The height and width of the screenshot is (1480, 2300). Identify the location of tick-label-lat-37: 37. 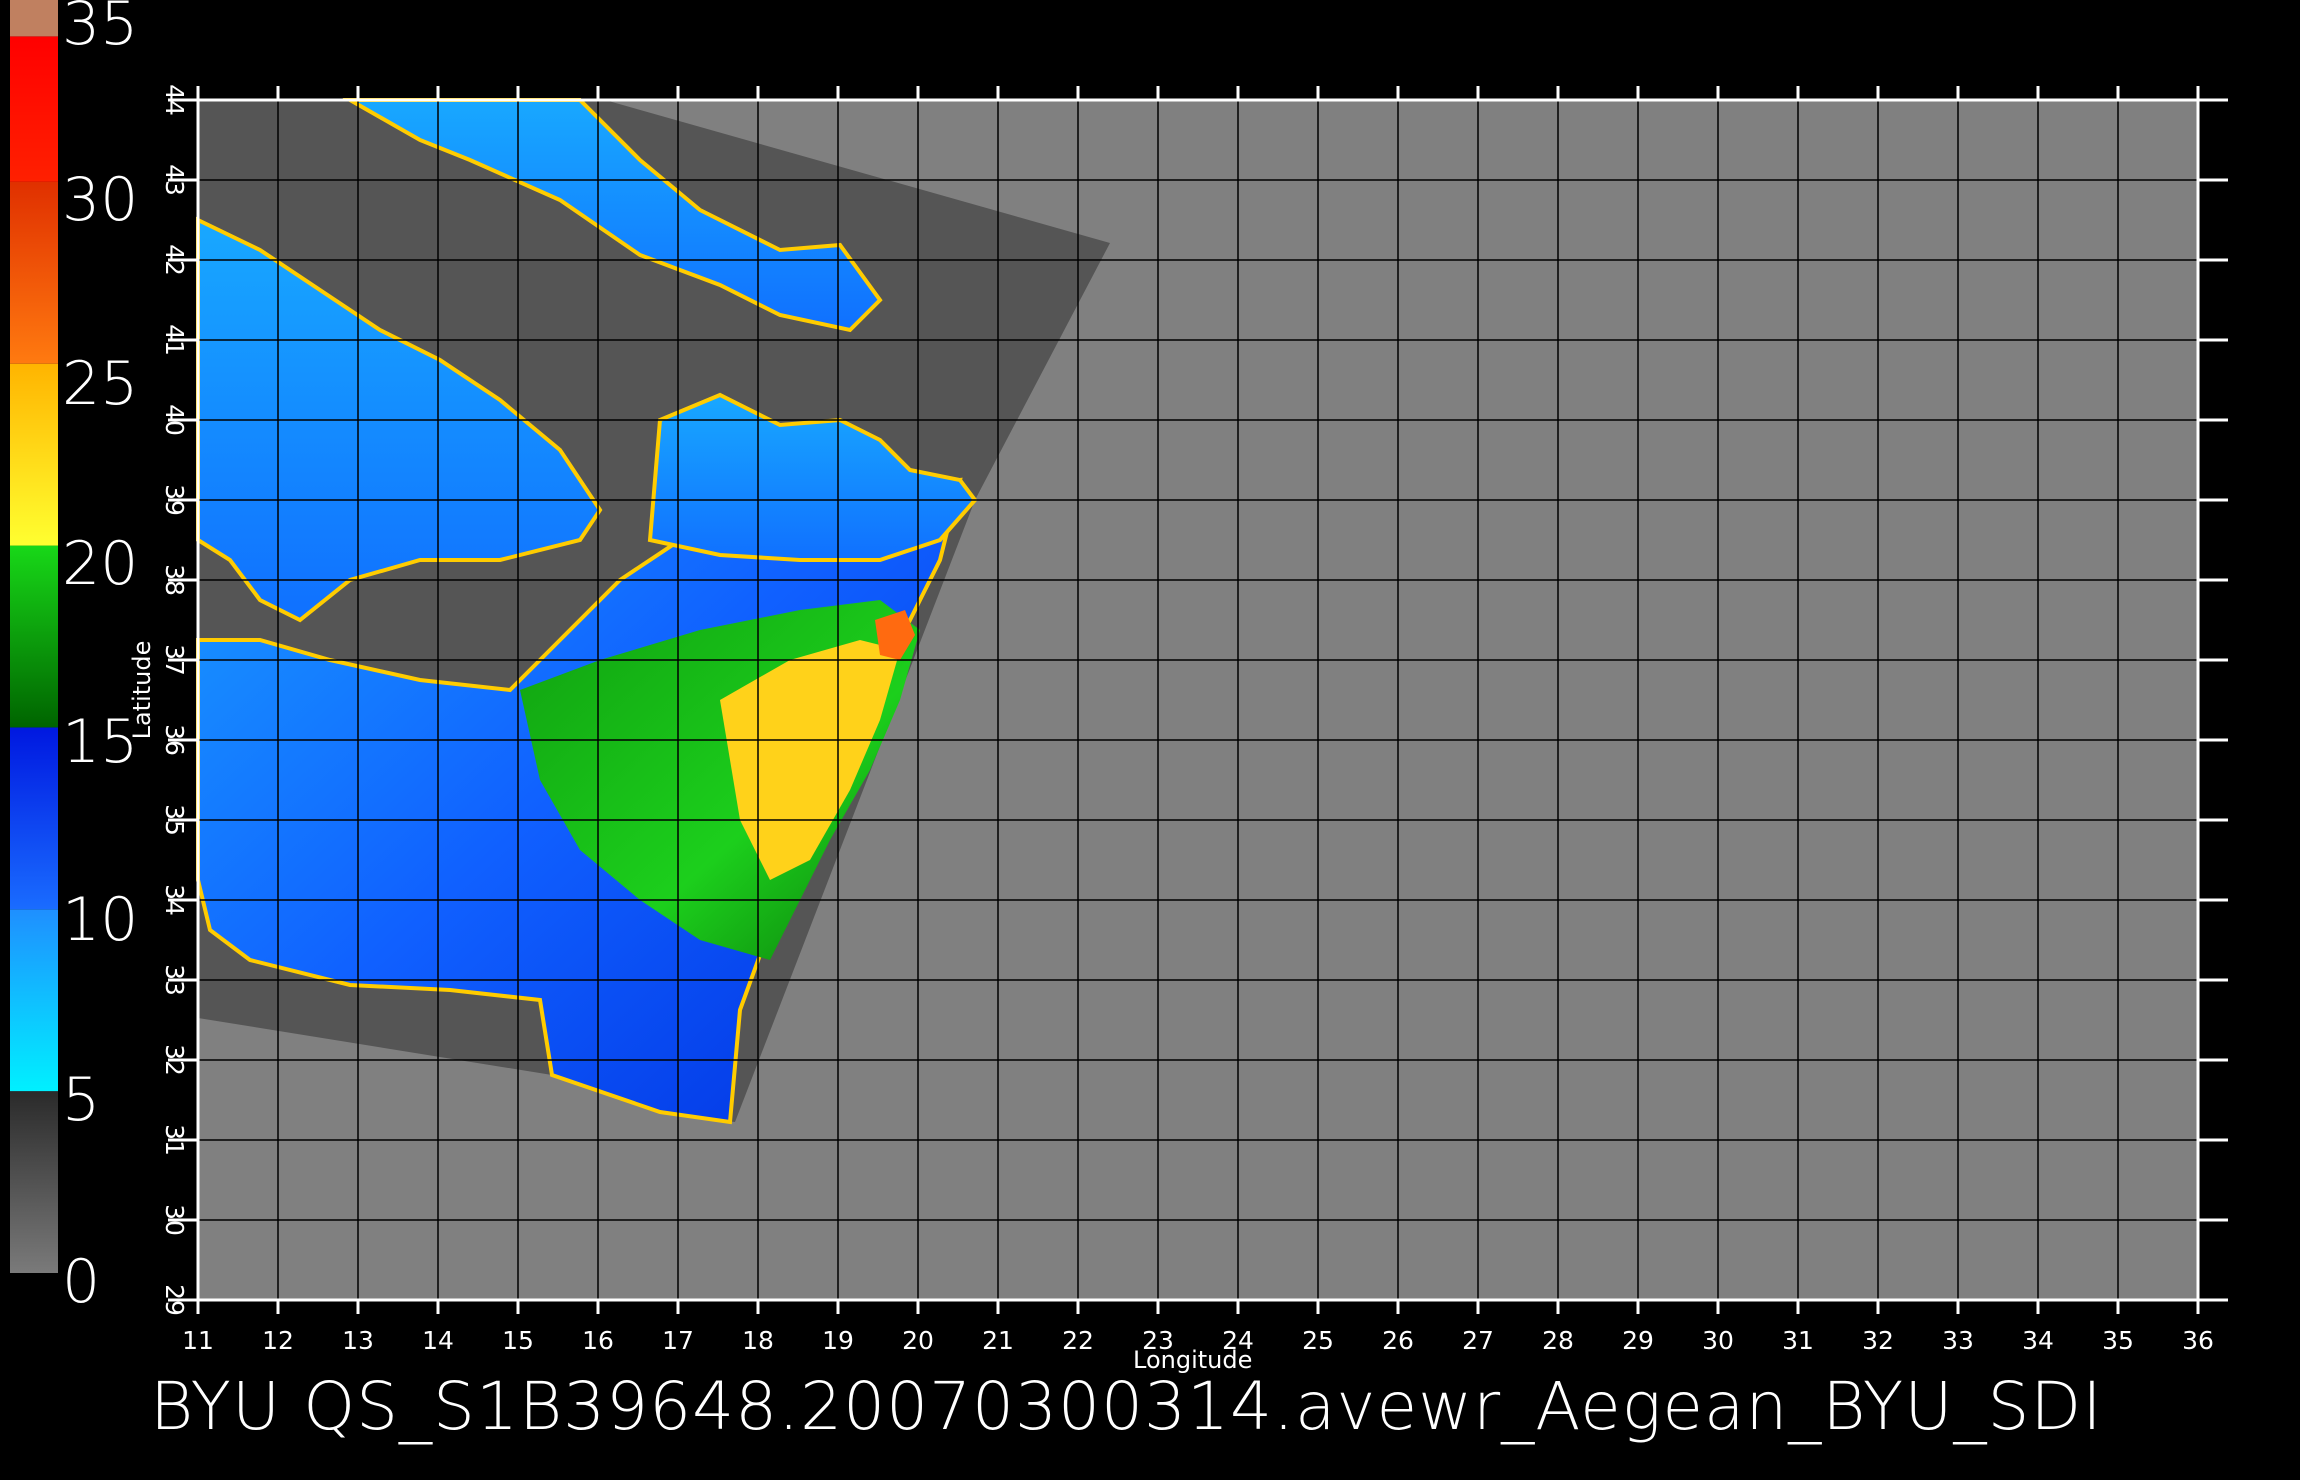
(174, 660).